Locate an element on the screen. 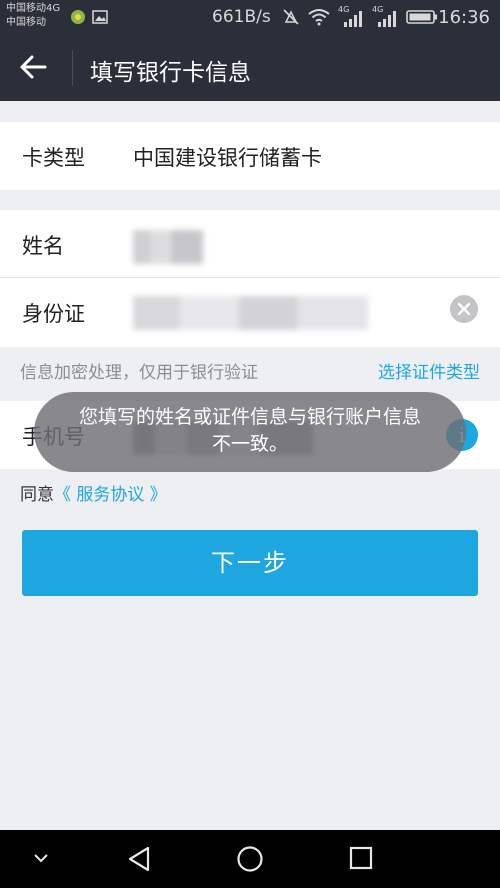 This screenshot has width=500, height=888. close-icon is located at coordinates (464, 309).